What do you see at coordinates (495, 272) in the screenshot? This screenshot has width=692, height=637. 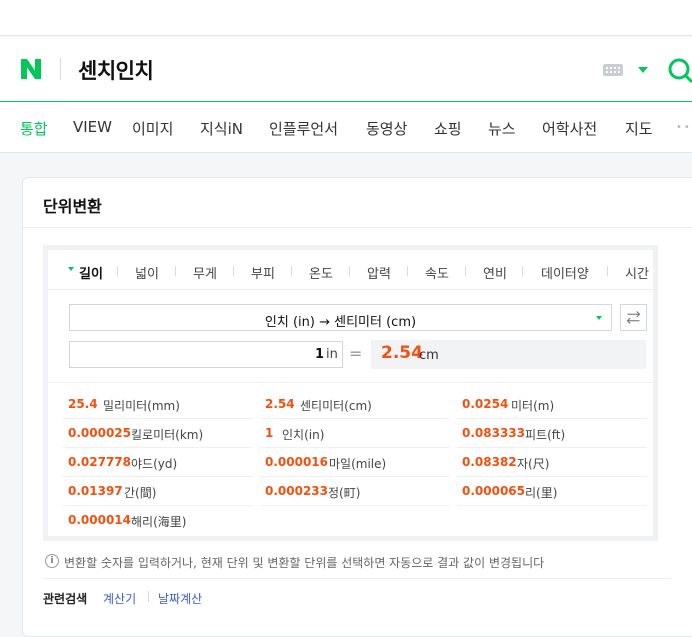 I see `category-fuel-economy: 연비` at bounding box center [495, 272].